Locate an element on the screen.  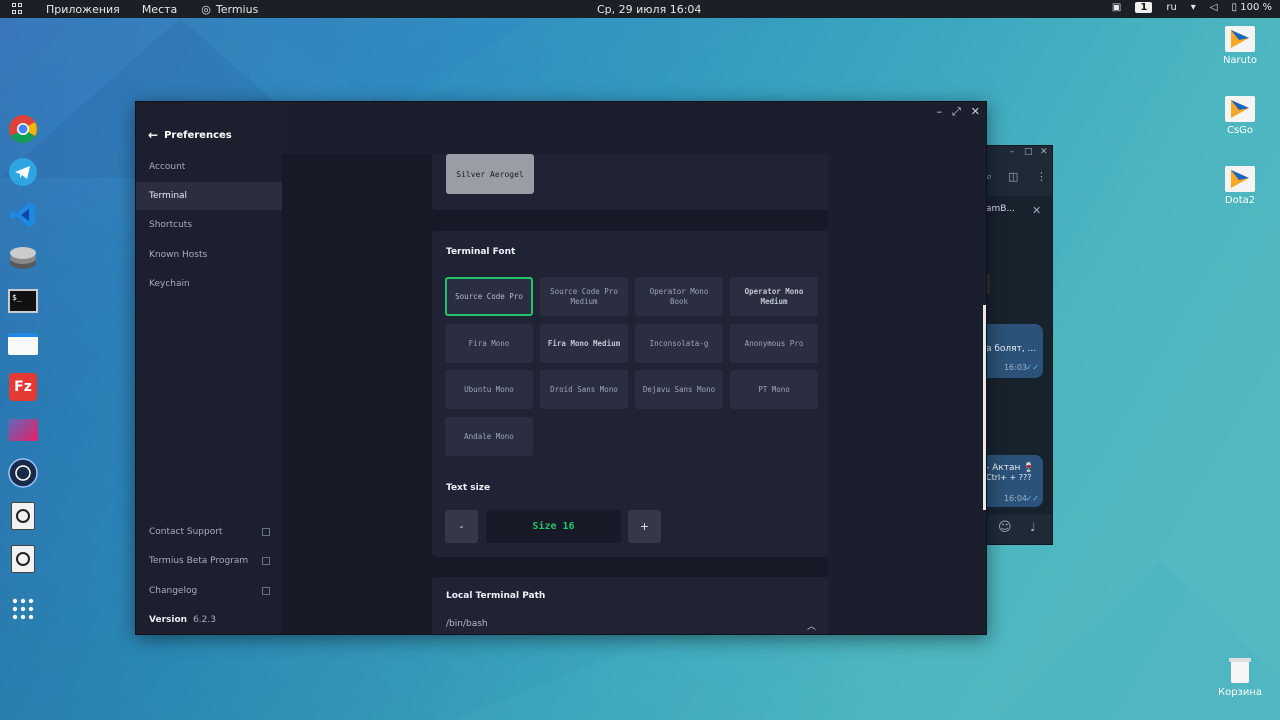
message-subtext: Ctrl+ + ??? is located at coordinates (1009, 477).